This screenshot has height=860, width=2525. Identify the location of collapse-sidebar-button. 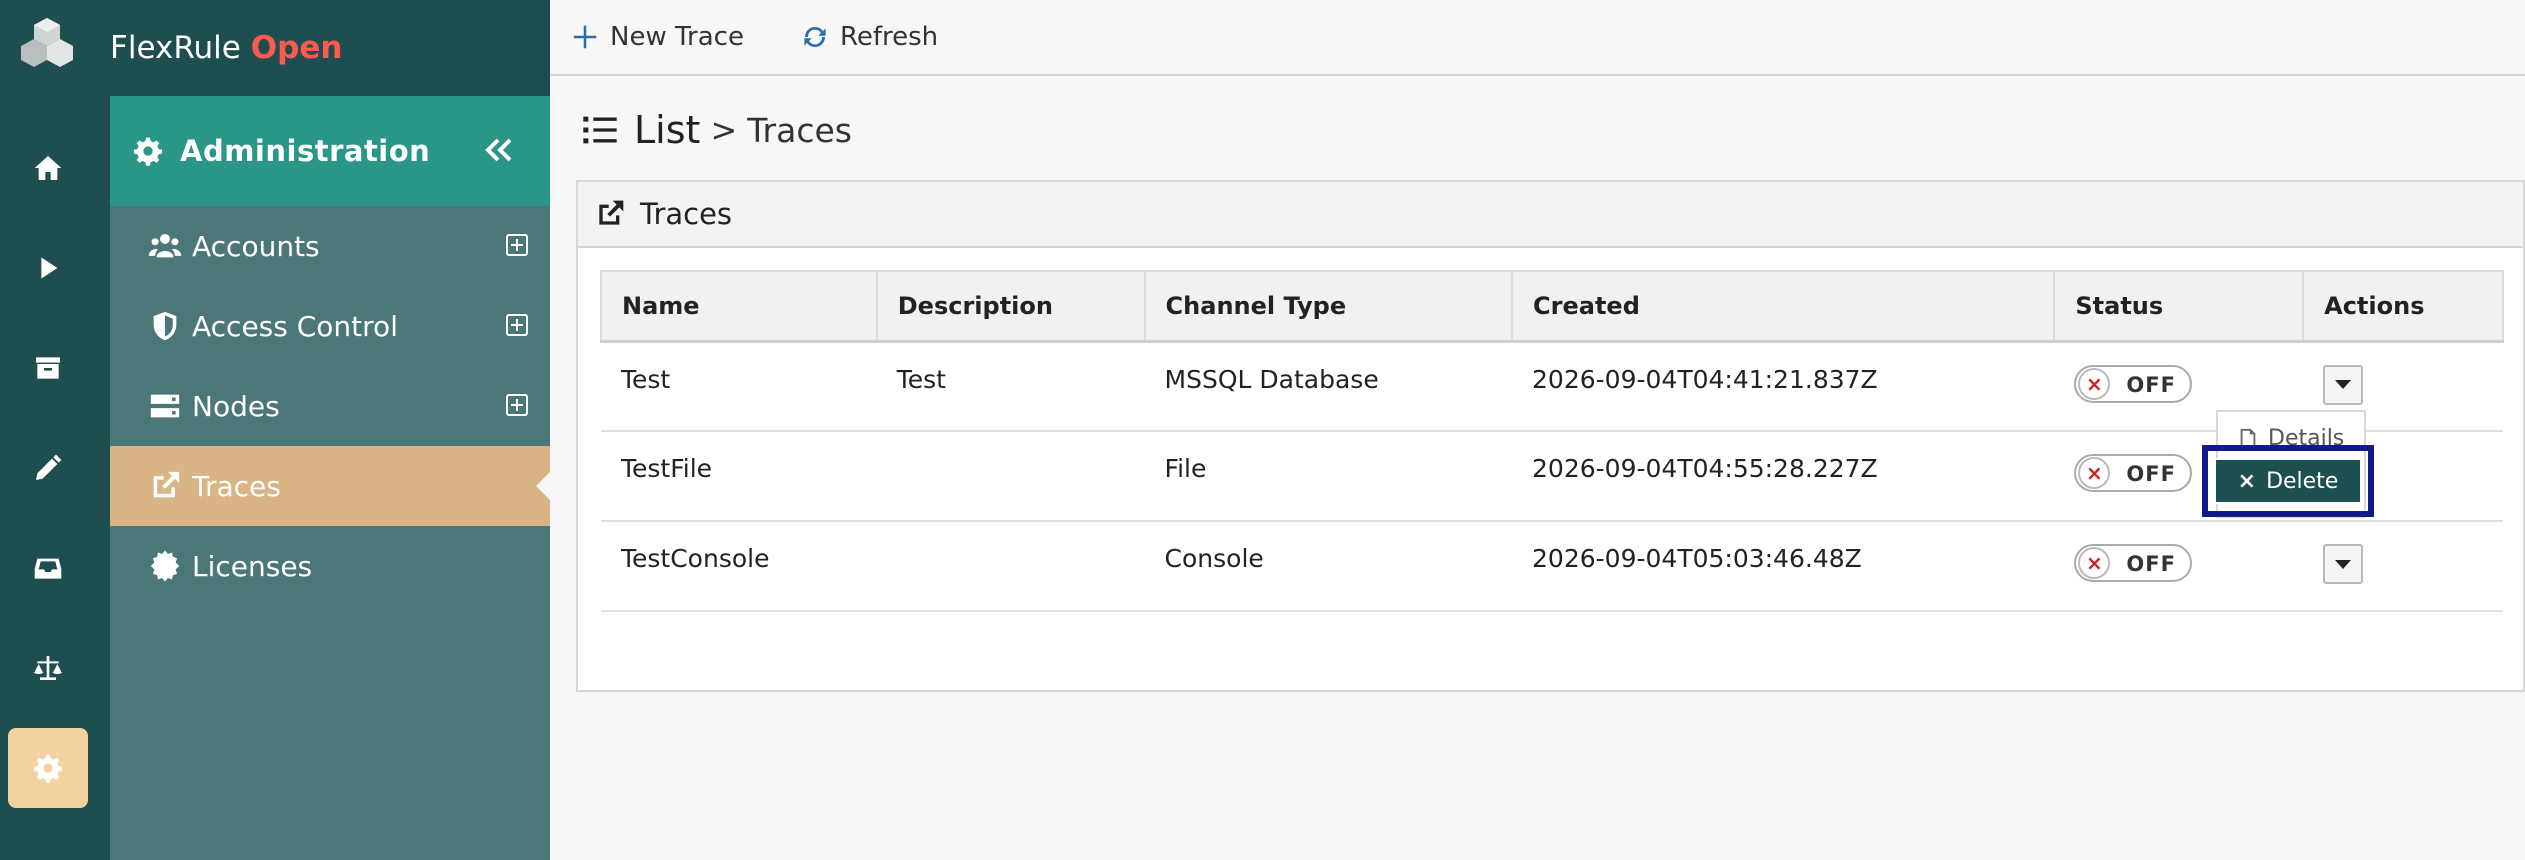
(498, 150).